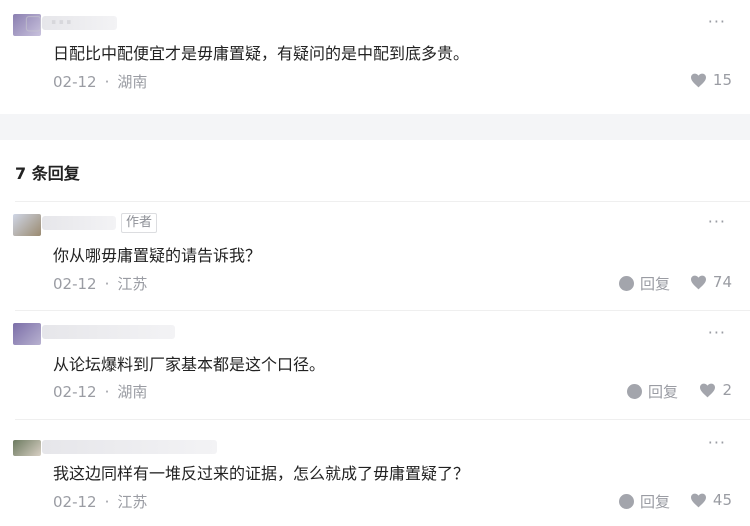 The width and height of the screenshot is (750, 526). Describe the element at coordinates (722, 500) in the screenshot. I see `like-count: 45` at that location.